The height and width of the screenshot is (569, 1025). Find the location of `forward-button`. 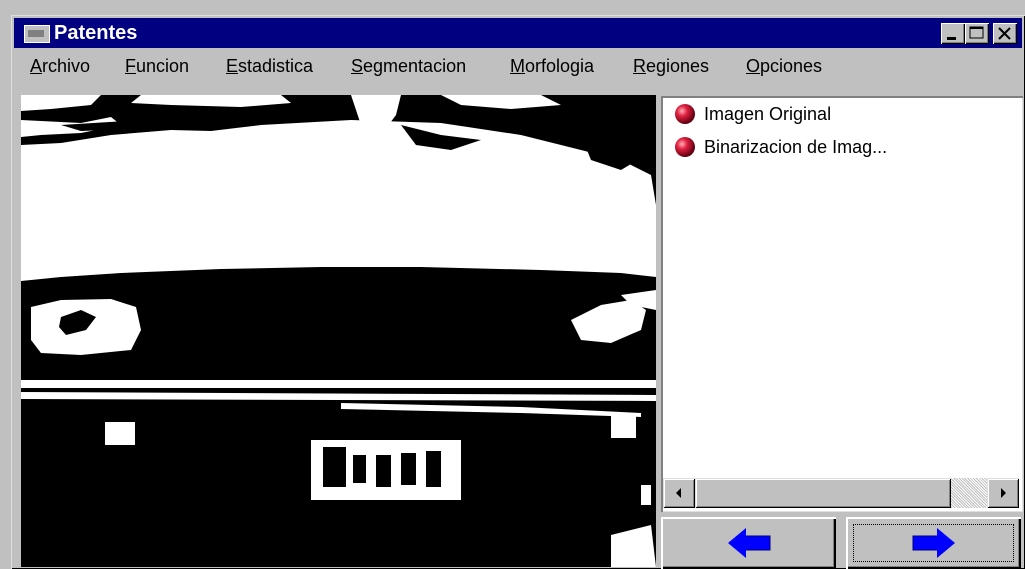

forward-button is located at coordinates (933, 543).